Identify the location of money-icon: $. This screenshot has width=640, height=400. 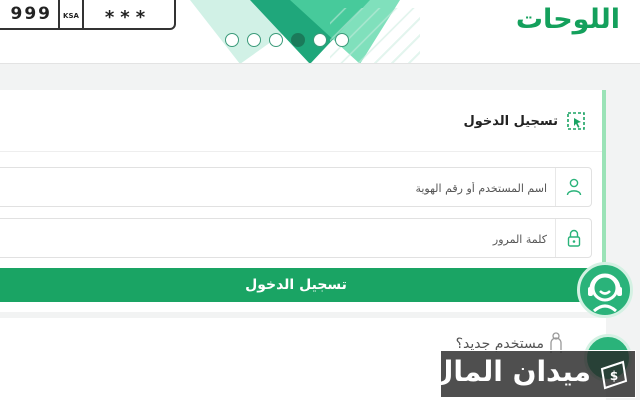
(614, 375).